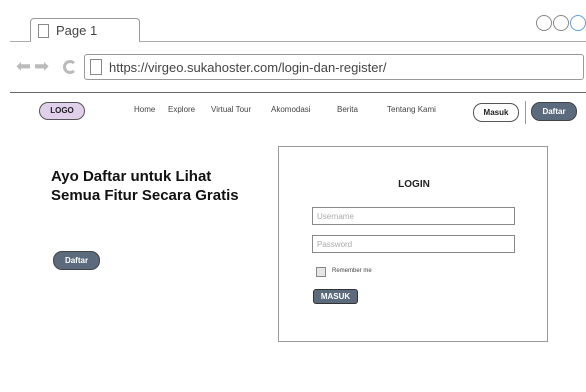  Describe the element at coordinates (554, 111) in the screenshot. I see `daftar-button: Daftar` at that location.